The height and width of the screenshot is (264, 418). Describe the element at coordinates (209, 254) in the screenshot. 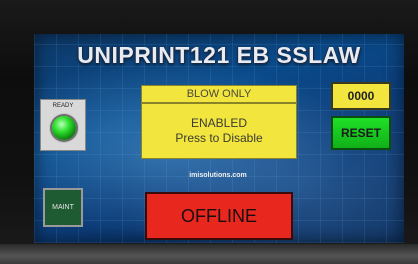

I see `monitor-base` at that location.